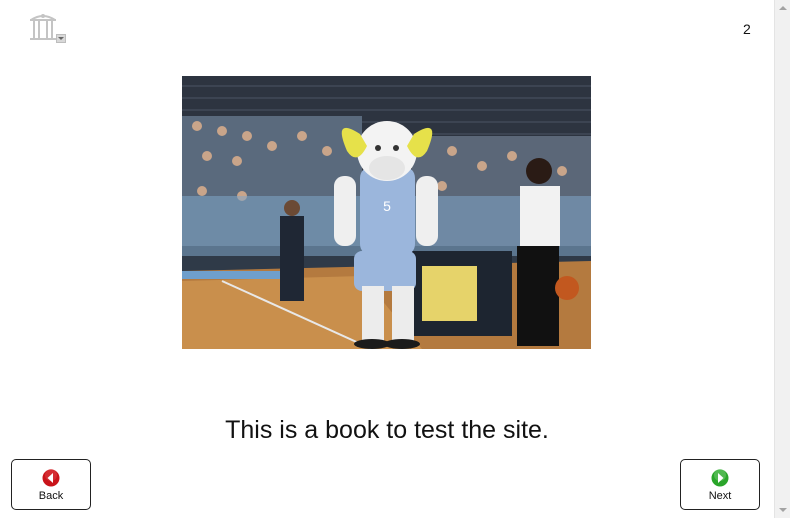  I want to click on page-number: 2, so click(747, 29).